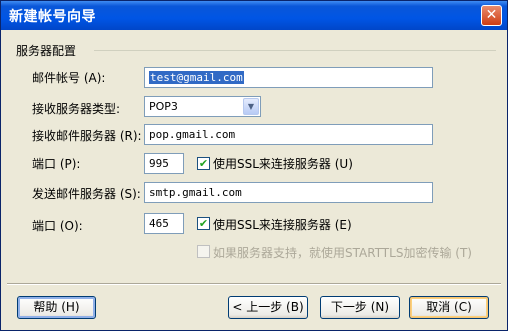 The image size is (508, 331). I want to click on footer-separator, so click(254, 284).